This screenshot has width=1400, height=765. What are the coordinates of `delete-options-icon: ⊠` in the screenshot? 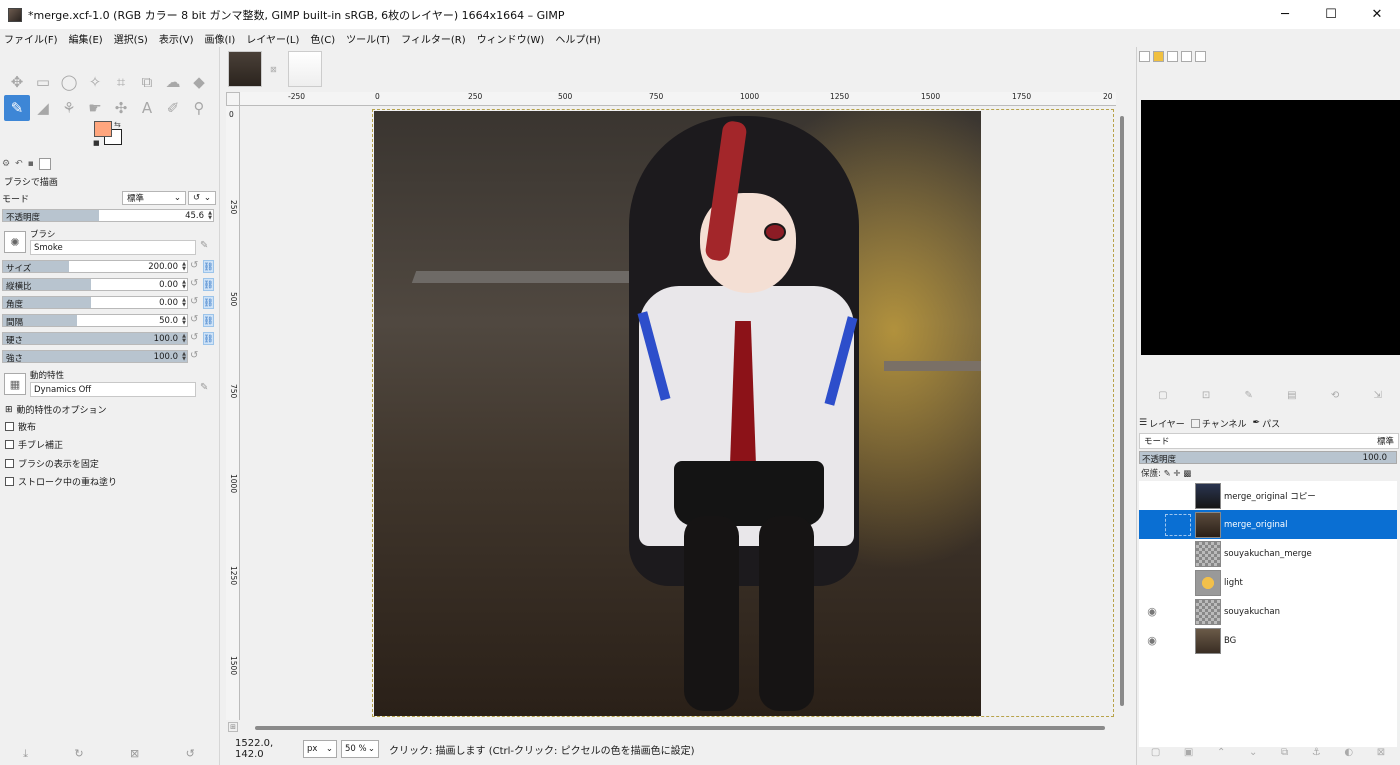 It's located at (134, 754).